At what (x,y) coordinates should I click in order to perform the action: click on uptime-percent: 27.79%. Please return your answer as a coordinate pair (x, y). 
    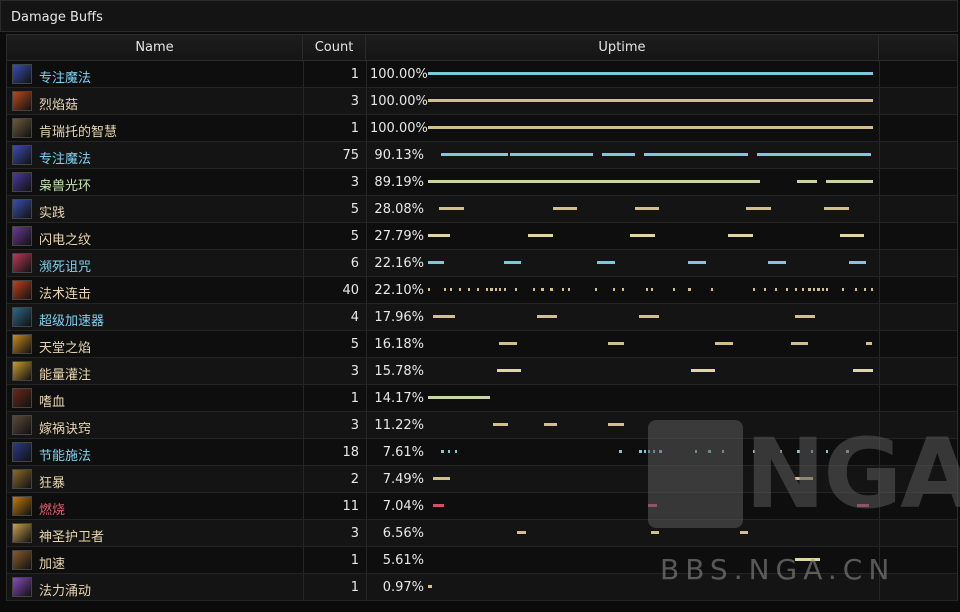
    Looking at the image, I should click on (399, 236).